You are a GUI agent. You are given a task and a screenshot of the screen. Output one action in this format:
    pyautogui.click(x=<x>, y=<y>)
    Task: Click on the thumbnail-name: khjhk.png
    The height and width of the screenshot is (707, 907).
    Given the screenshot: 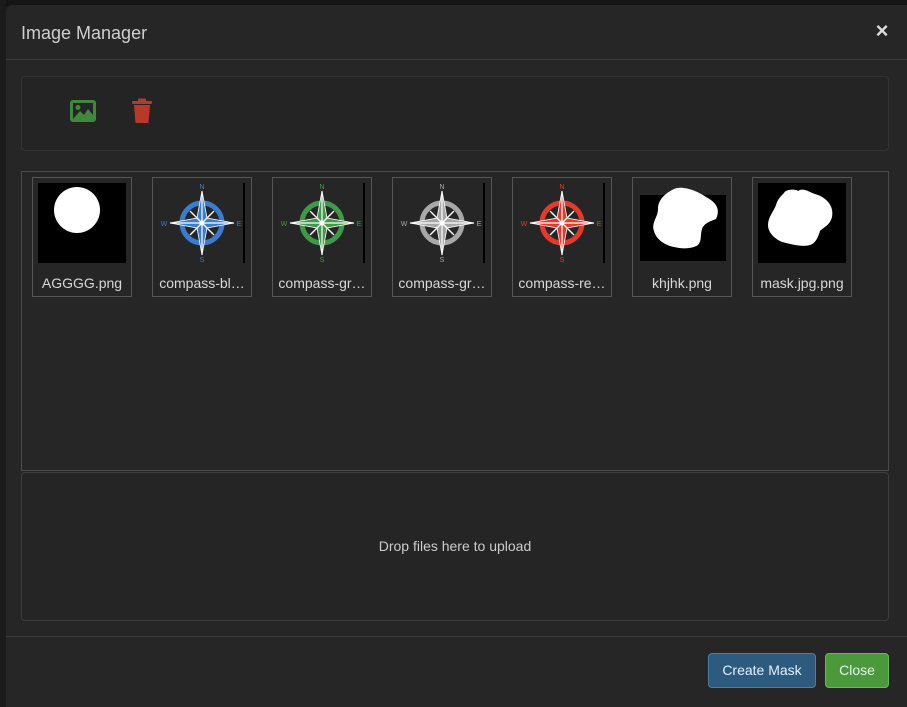 What is the action you would take?
    pyautogui.click(x=682, y=283)
    